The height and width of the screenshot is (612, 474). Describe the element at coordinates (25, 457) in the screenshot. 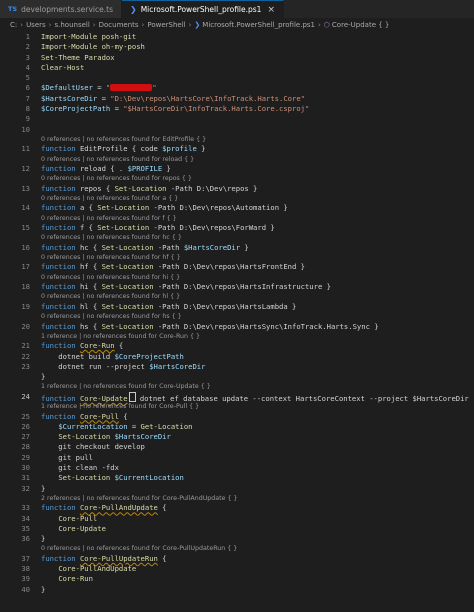

I see `line-number: 29` at that location.